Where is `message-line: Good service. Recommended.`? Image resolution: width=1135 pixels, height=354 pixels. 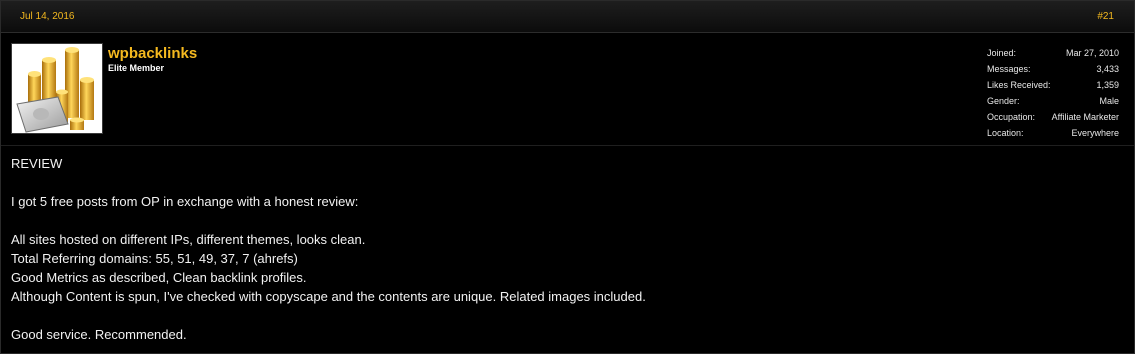 message-line: Good service. Recommended. is located at coordinates (99, 334).